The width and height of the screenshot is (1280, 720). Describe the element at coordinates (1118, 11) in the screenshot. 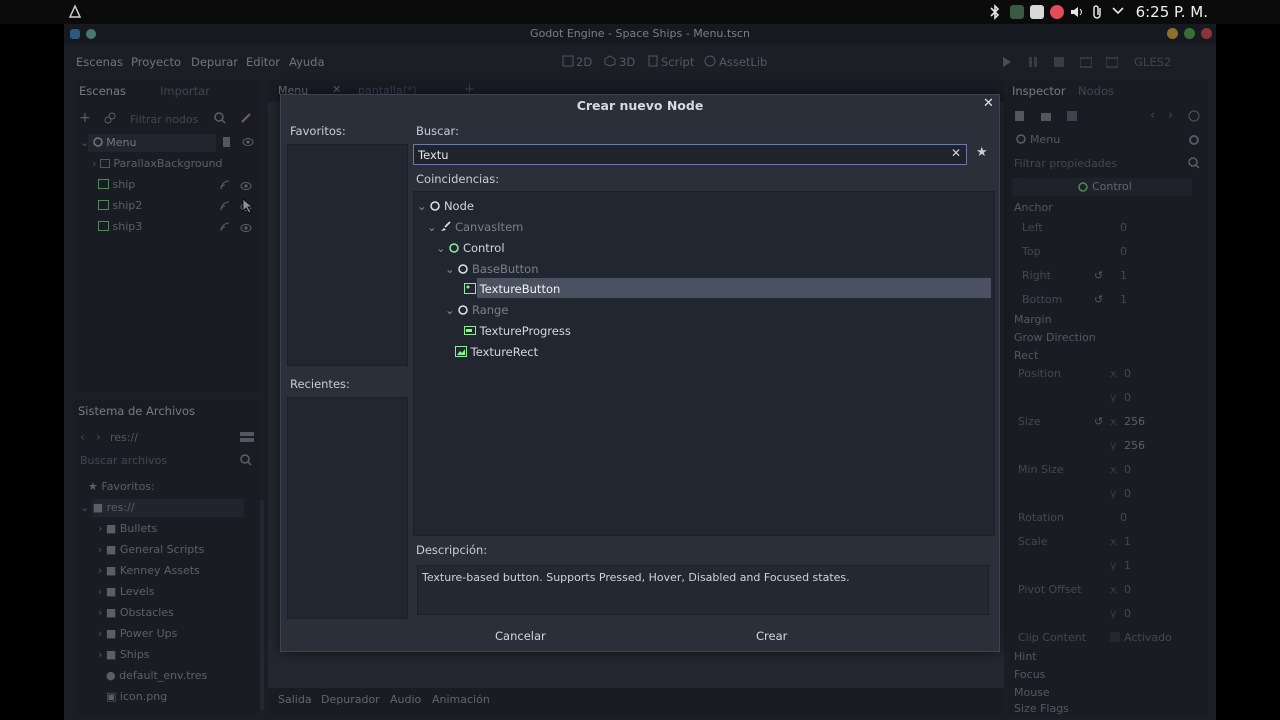

I see `chevron-down-icon` at that location.